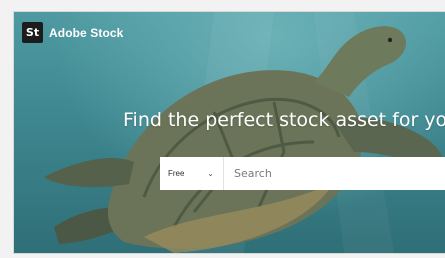 Image resolution: width=445 pixels, height=258 pixels. Describe the element at coordinates (86, 32) in the screenshot. I see `logo-text: Adobe Stock` at that location.